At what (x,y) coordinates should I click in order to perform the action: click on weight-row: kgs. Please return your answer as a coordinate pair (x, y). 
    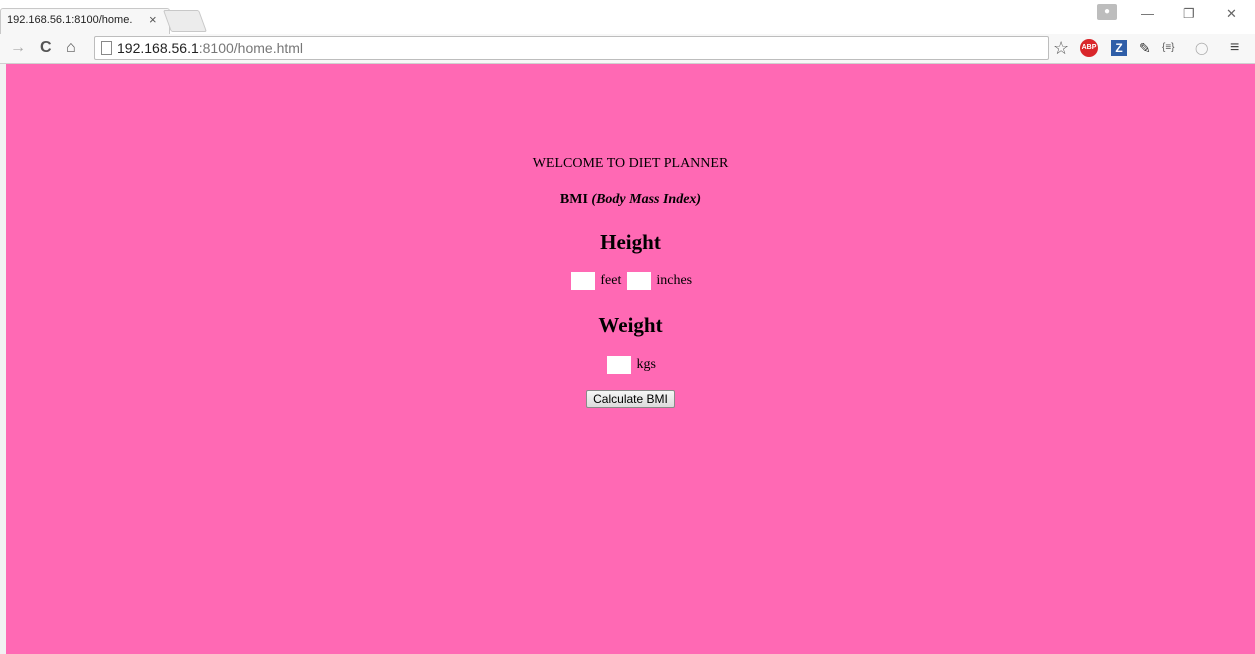
    Looking at the image, I should click on (630, 365).